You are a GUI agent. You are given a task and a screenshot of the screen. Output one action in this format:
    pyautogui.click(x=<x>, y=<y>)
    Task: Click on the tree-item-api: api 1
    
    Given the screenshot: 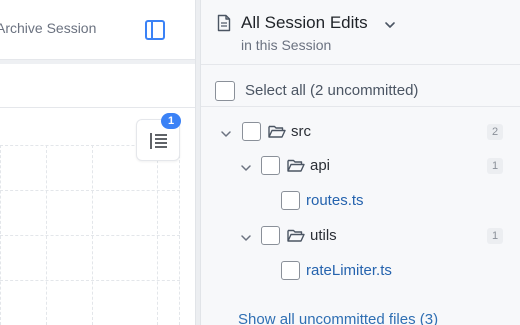 What is the action you would take?
    pyautogui.click(x=360, y=166)
    